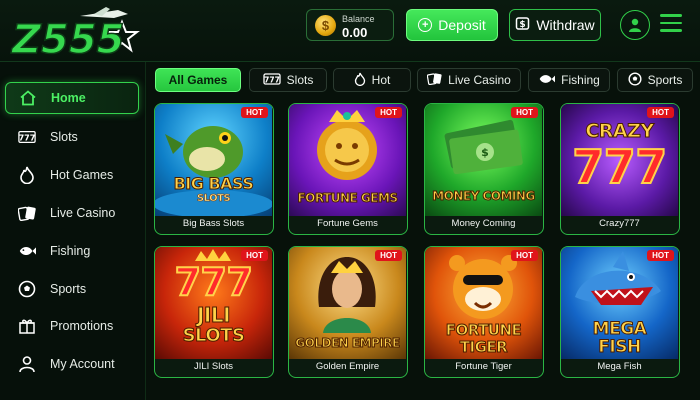 The image size is (700, 400). I want to click on art-title-line: FORTUNE GEMS, so click(348, 198).